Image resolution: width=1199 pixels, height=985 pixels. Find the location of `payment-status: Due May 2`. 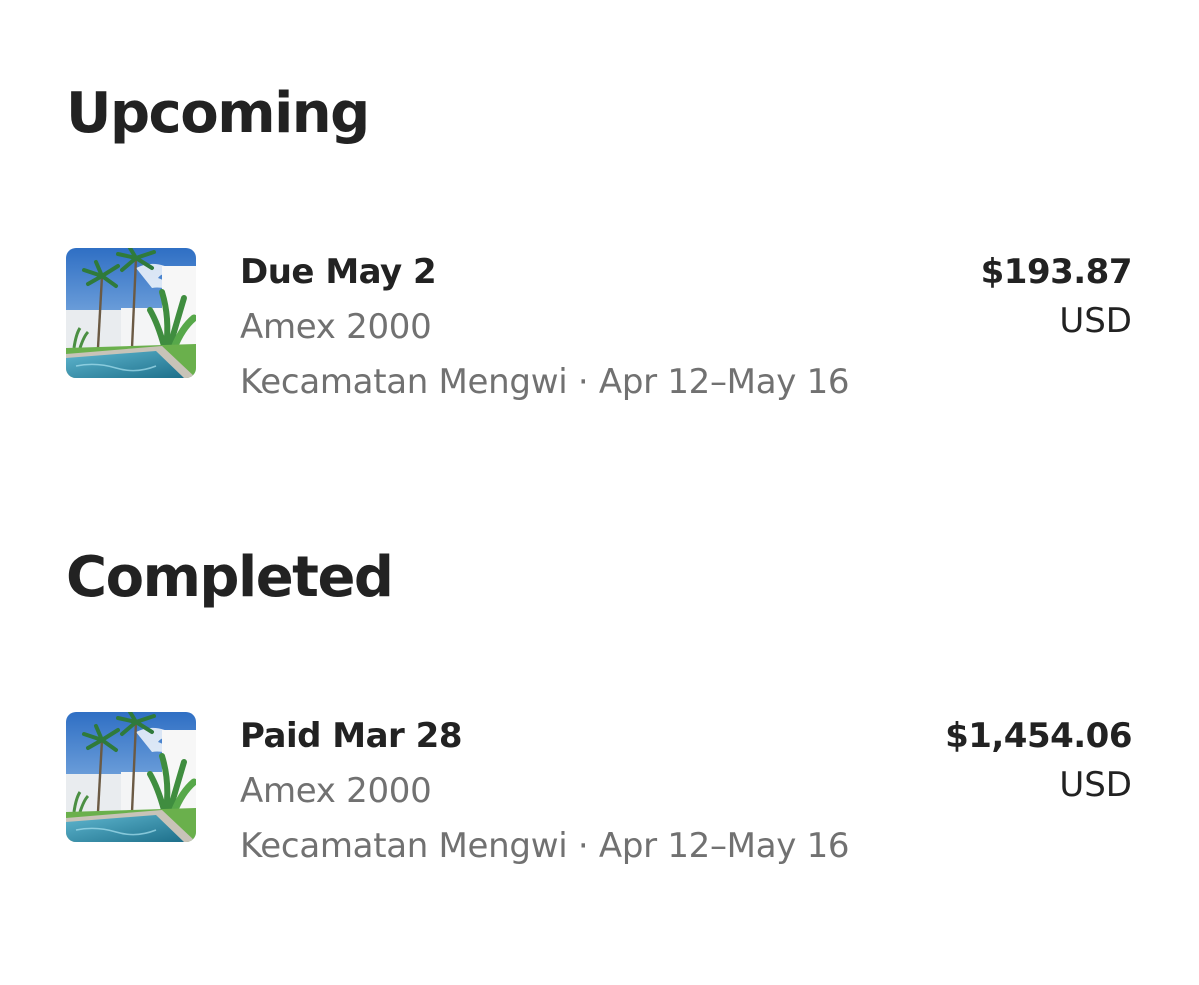

payment-status: Due May 2 is located at coordinates (338, 272).